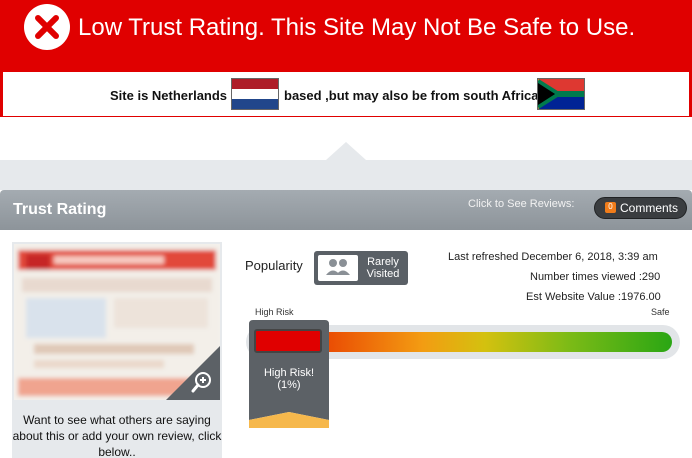 The height and width of the screenshot is (458, 692). What do you see at coordinates (660, 312) in the screenshot?
I see `safe-label: Safe` at bounding box center [660, 312].